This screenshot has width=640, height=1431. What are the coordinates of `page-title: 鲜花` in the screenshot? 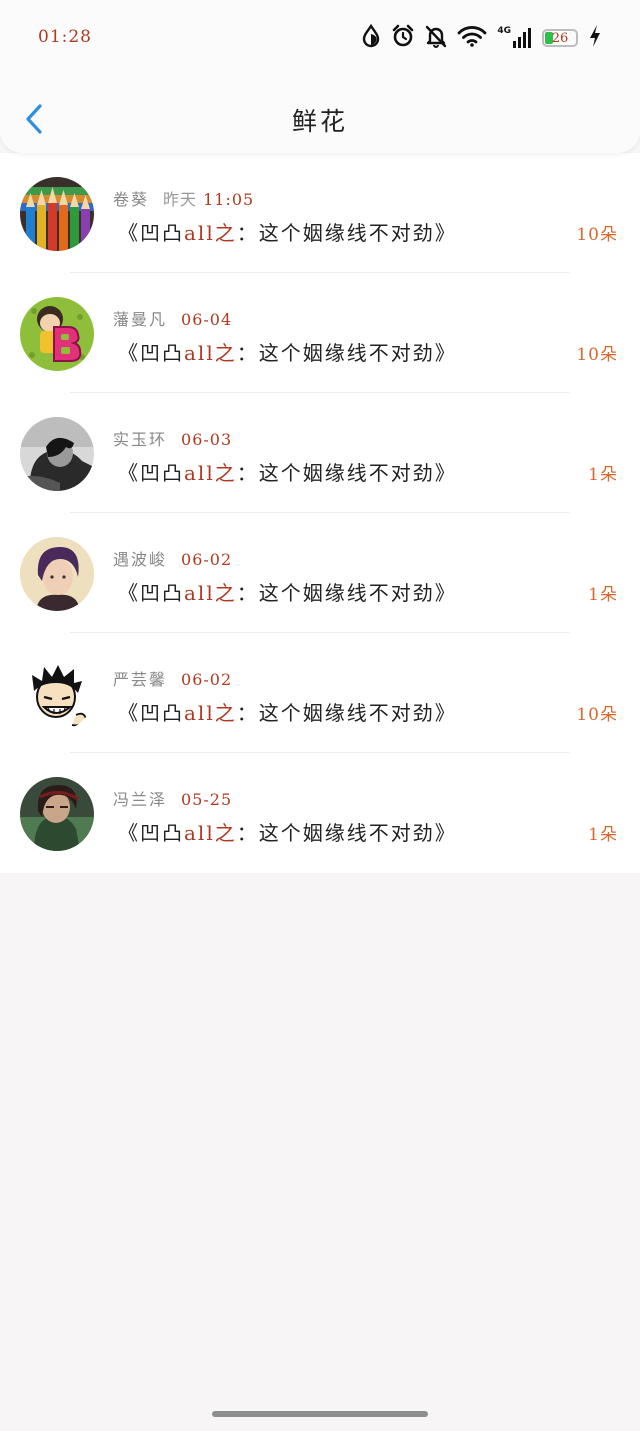 It's located at (319, 121).